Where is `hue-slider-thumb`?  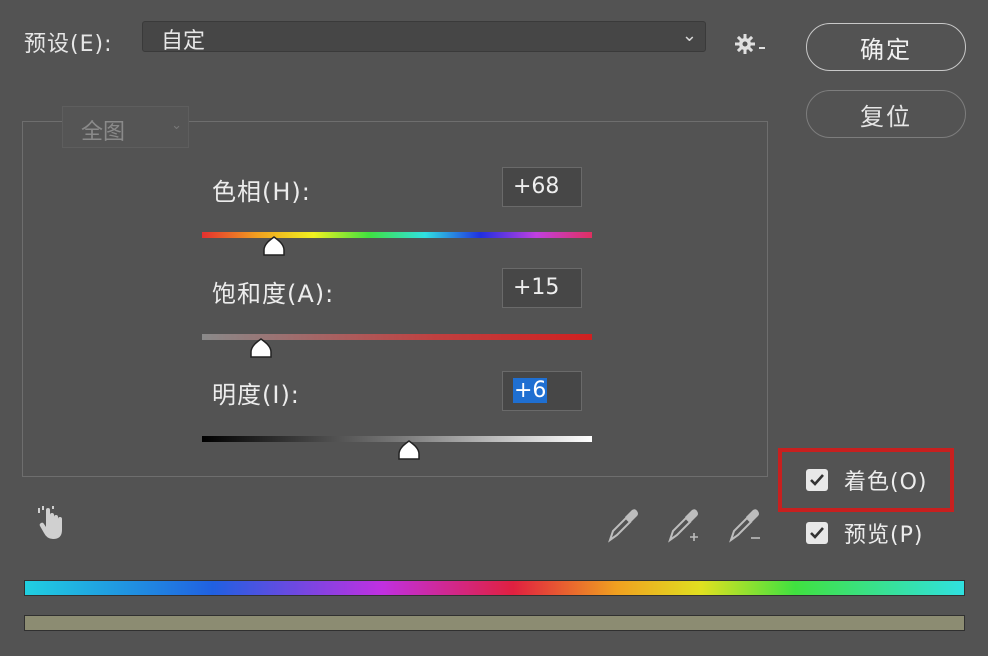
hue-slider-thumb is located at coordinates (274, 246).